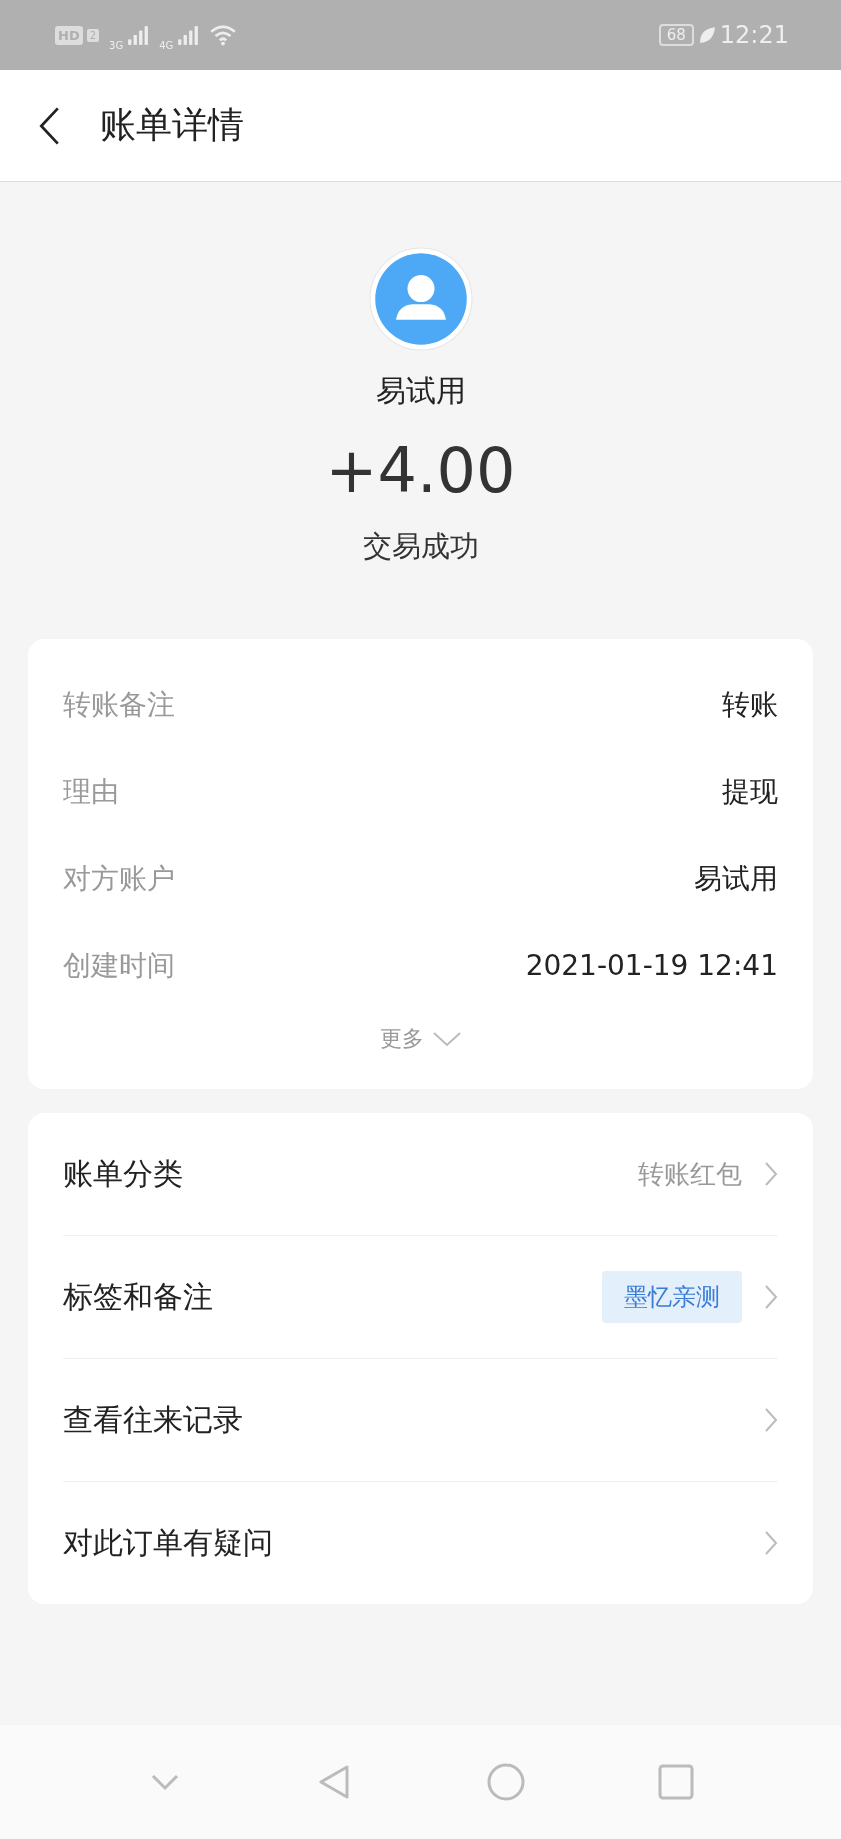 The height and width of the screenshot is (1839, 841). Describe the element at coordinates (166, 45) in the screenshot. I see `network-type: 4G` at that location.